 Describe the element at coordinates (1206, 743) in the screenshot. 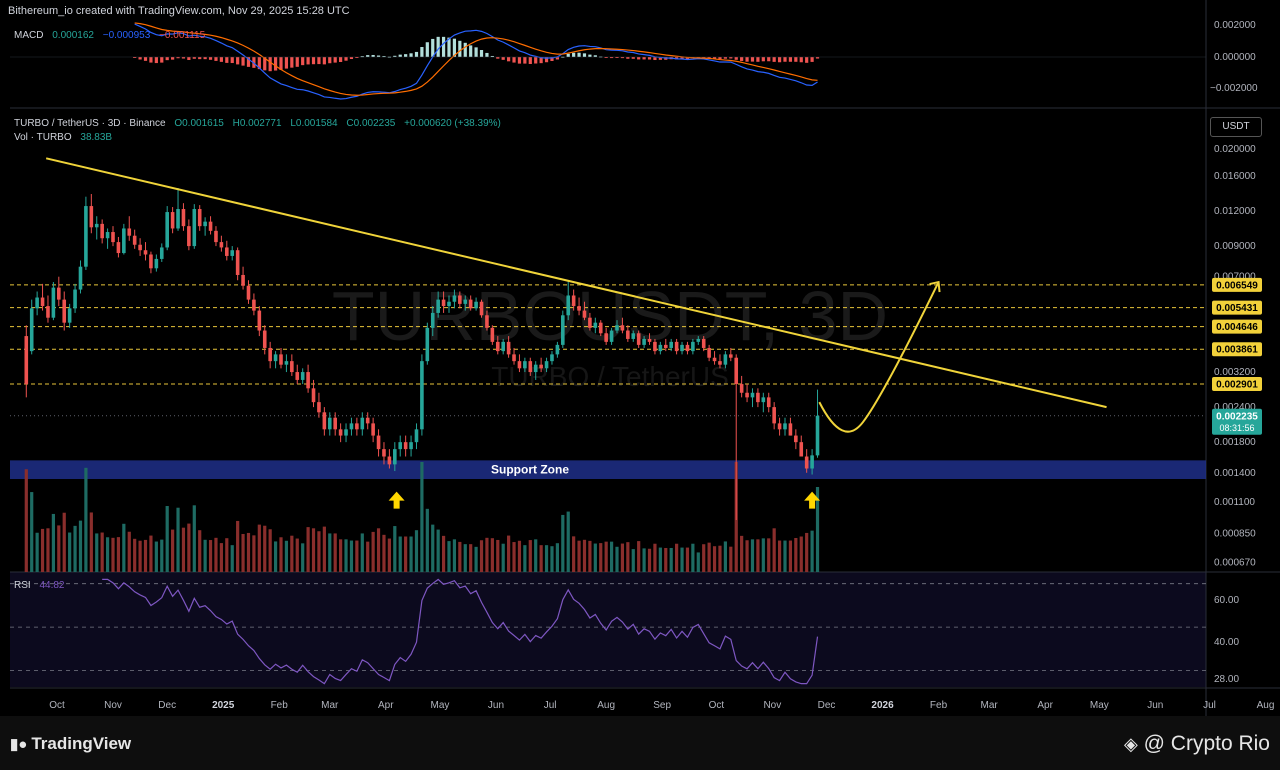

I see `author-handle: @ Crypto Rio` at that location.